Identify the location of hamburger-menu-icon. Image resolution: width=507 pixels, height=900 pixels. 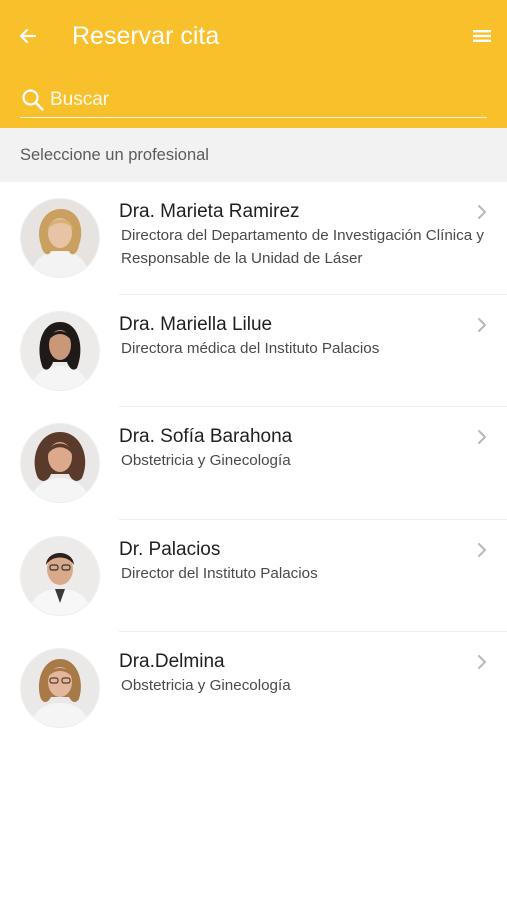
(482, 36).